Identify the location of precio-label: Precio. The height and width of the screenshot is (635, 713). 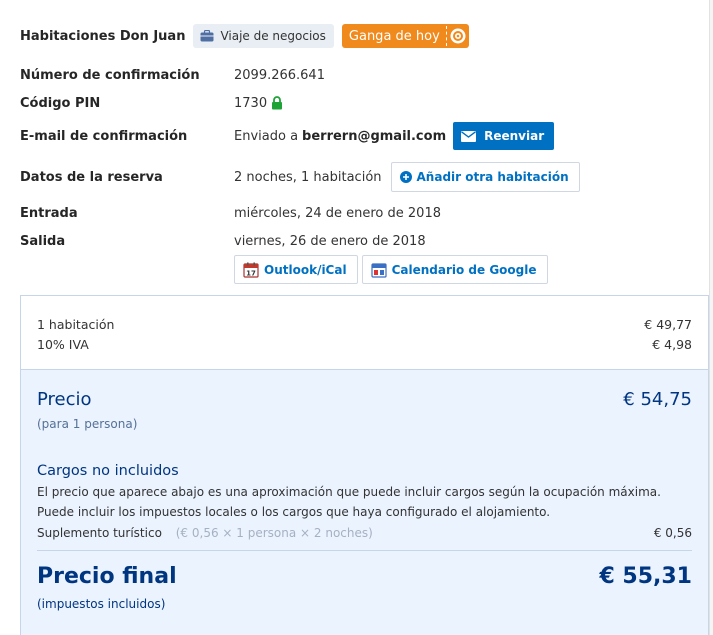
(64, 399).